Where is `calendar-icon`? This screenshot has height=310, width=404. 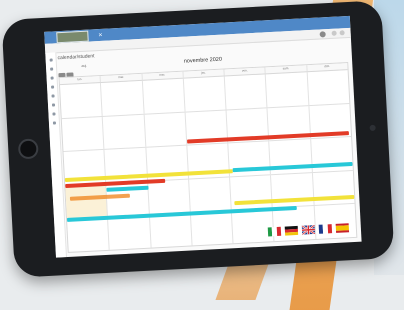
calendar-icon is located at coordinates (51, 69).